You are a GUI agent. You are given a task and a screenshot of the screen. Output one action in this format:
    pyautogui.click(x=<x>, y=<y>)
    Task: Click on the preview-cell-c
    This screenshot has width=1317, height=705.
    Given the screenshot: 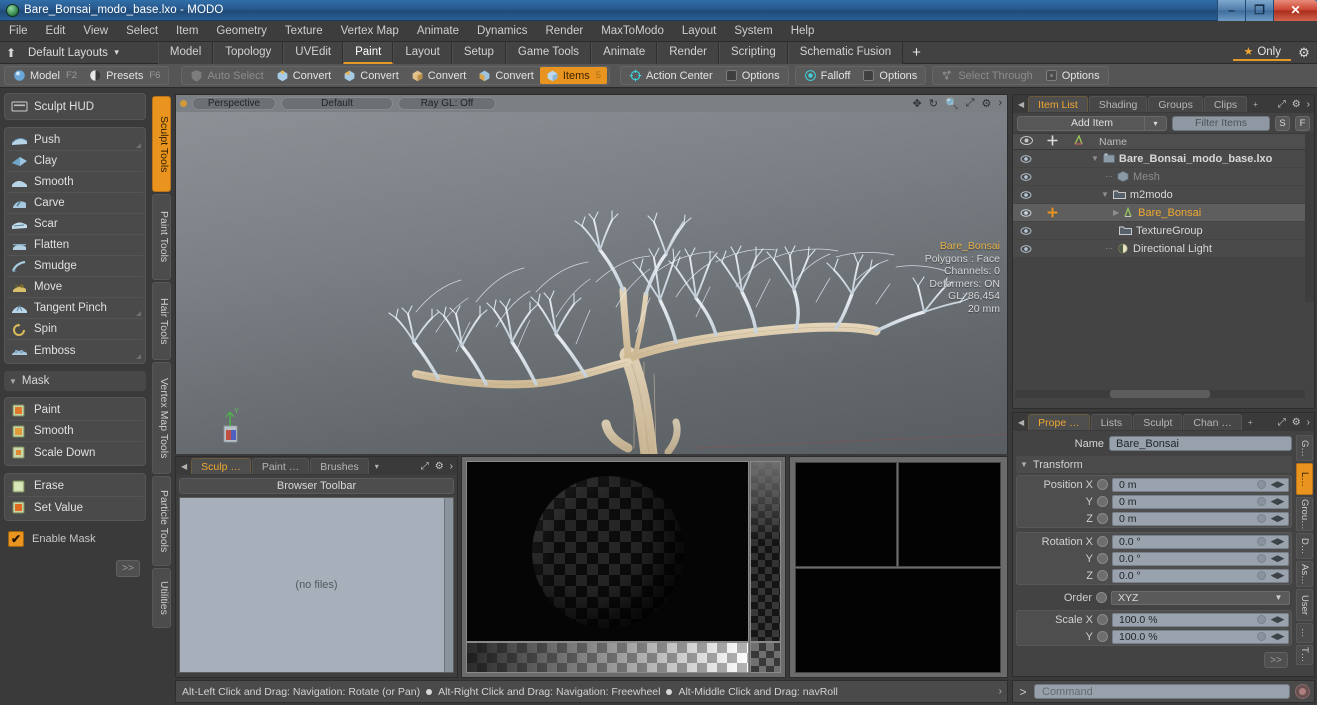 What is the action you would take?
    pyautogui.click(x=898, y=620)
    